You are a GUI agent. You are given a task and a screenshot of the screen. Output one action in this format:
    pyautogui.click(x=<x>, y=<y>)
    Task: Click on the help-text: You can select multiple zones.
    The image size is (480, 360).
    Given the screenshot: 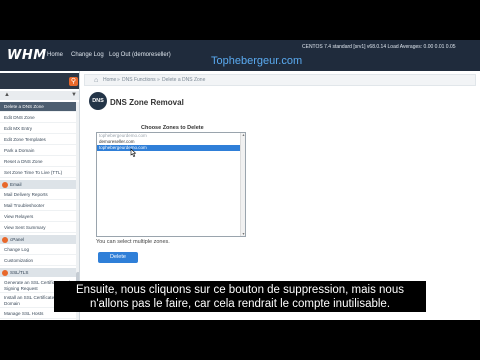 What is the action you would take?
    pyautogui.click(x=133, y=242)
    